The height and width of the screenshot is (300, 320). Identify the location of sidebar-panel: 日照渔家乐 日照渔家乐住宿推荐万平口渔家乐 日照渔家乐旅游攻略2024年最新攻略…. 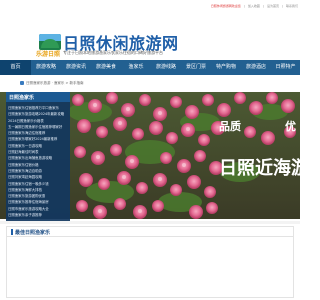
(38, 156).